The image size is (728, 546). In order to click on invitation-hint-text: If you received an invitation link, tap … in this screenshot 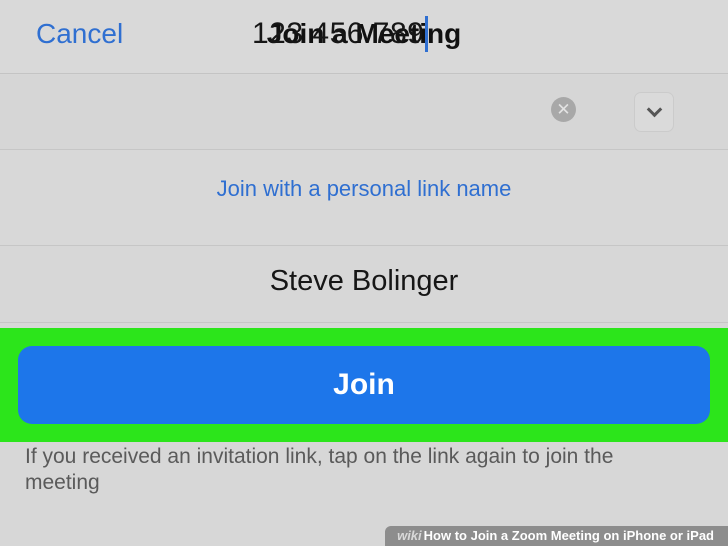, I will do `click(319, 469)`.